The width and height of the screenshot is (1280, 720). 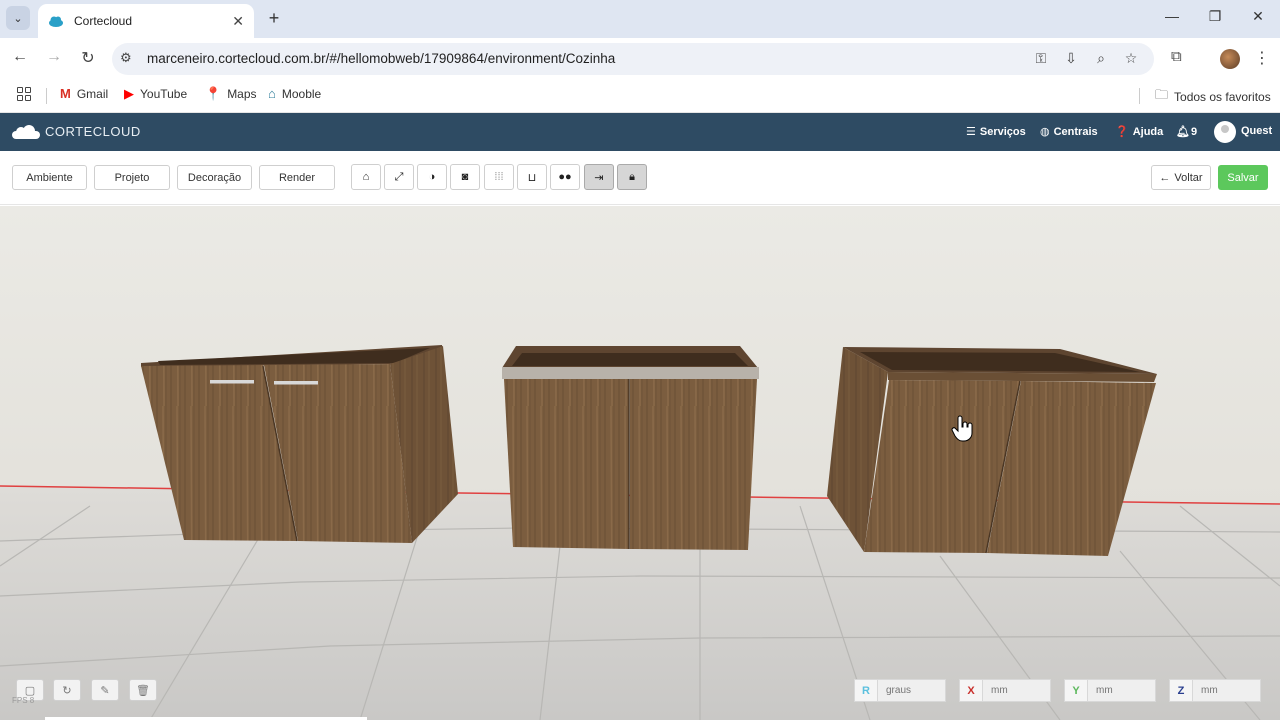 What do you see at coordinates (49, 177) in the screenshot?
I see `tab-ambiente: Ambiente` at bounding box center [49, 177].